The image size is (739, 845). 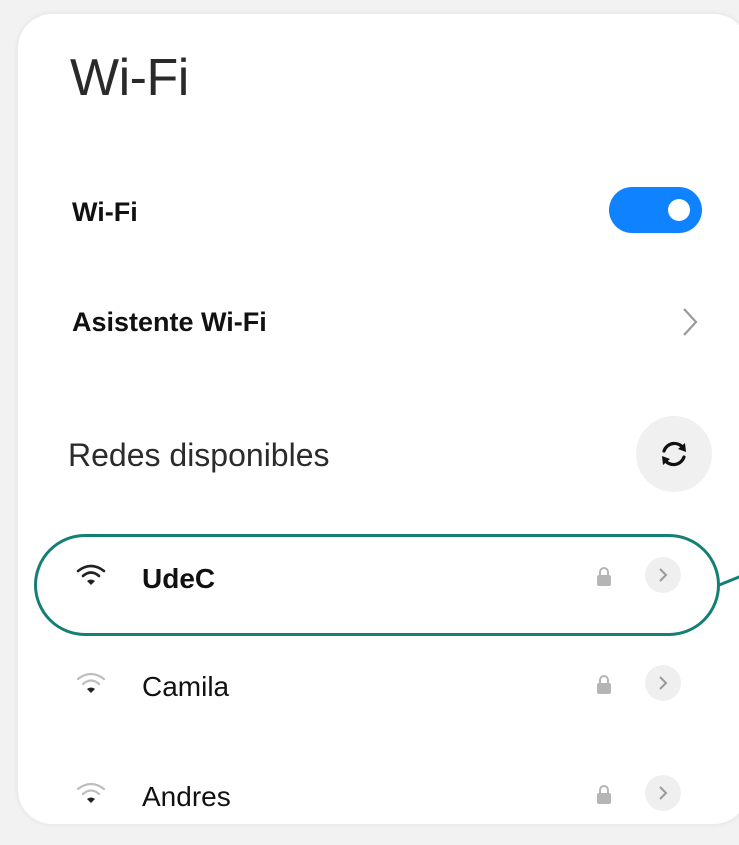 What do you see at coordinates (105, 212) in the screenshot?
I see `wifi-toggle-label: Wi-Fi` at bounding box center [105, 212].